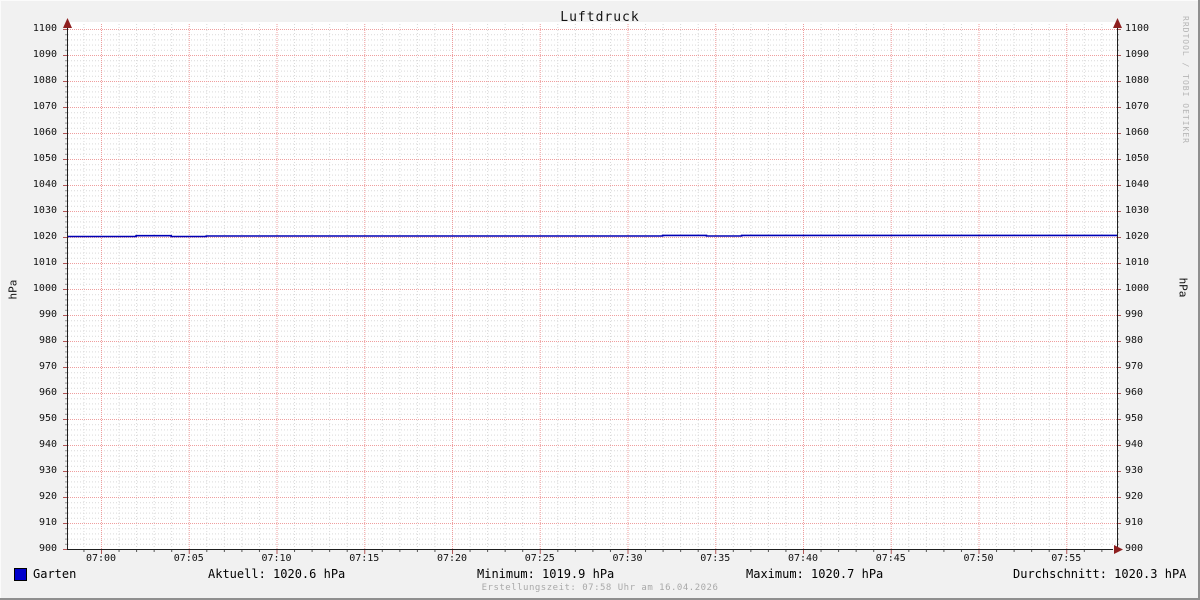 The image size is (1200, 600). I want to click on y-axis-tick-label-right: 920, so click(1134, 496).